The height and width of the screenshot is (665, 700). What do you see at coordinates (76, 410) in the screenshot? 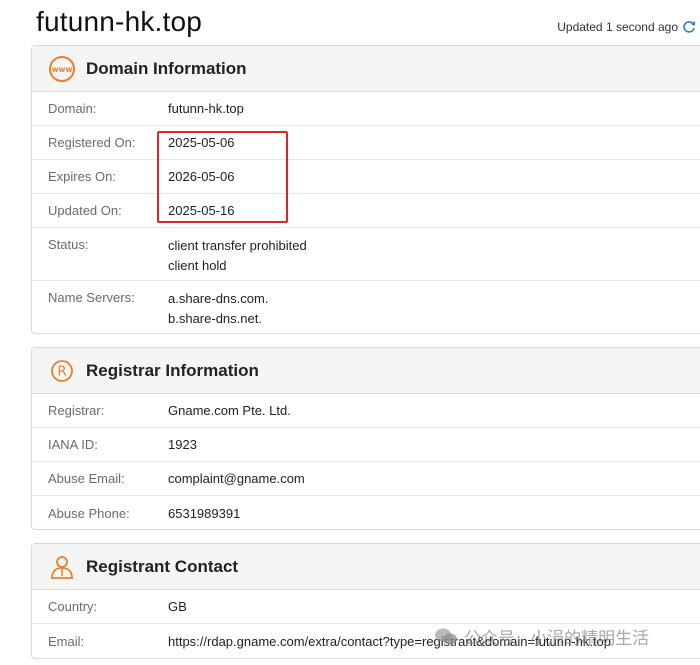
I see `row-label: Registrar:` at bounding box center [76, 410].